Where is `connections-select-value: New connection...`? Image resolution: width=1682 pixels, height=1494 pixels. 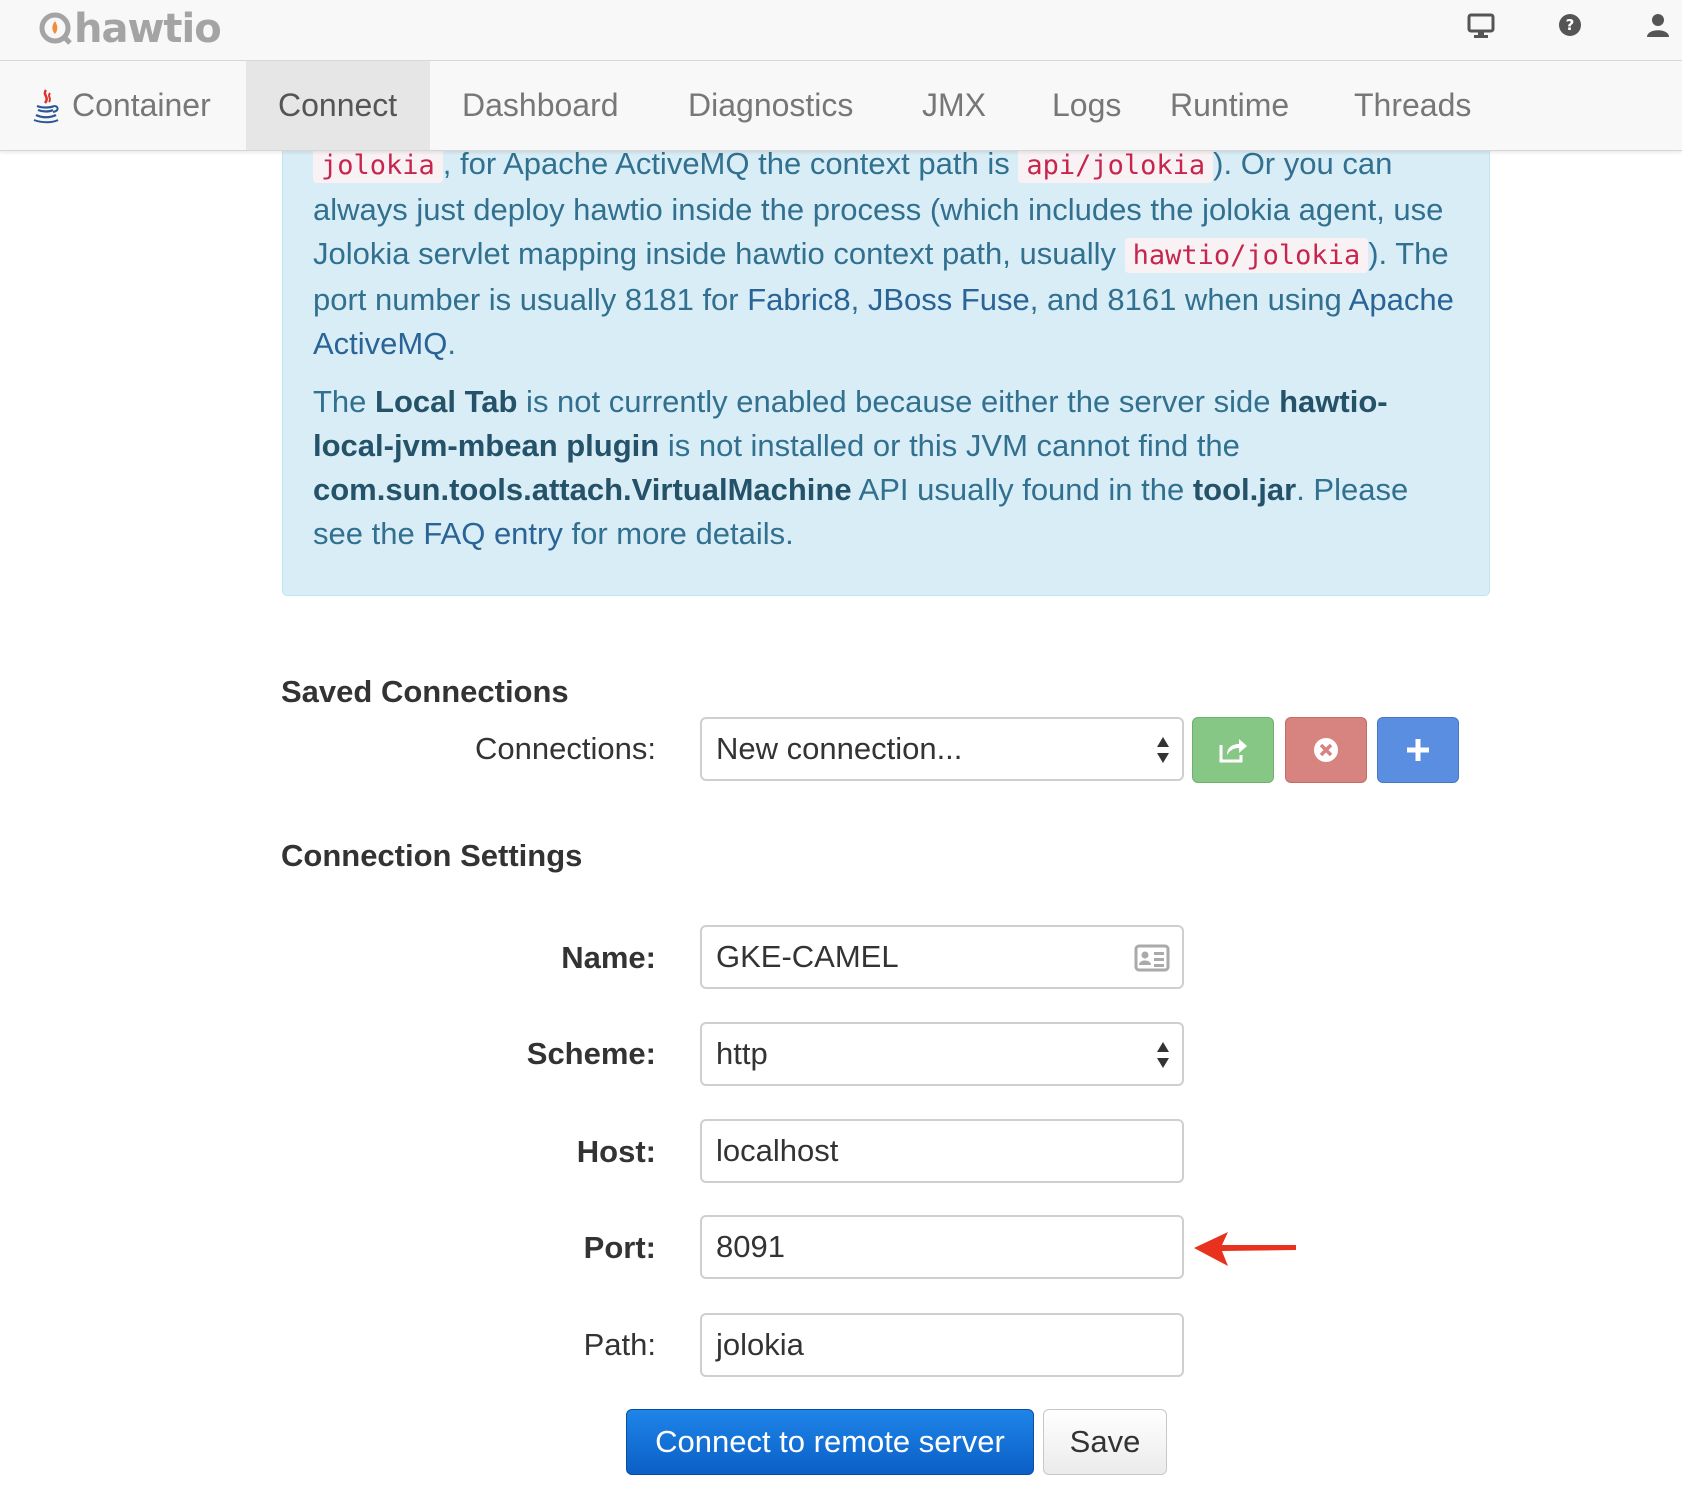
connections-select-value: New connection... is located at coordinates (839, 748).